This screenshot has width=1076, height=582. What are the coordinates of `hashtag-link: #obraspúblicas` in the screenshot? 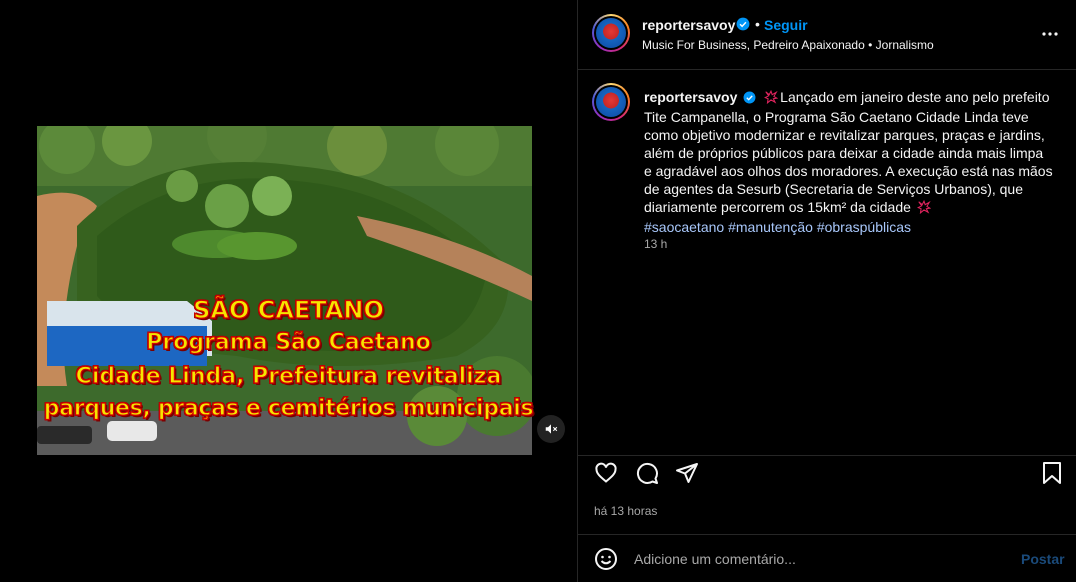 It's located at (864, 227).